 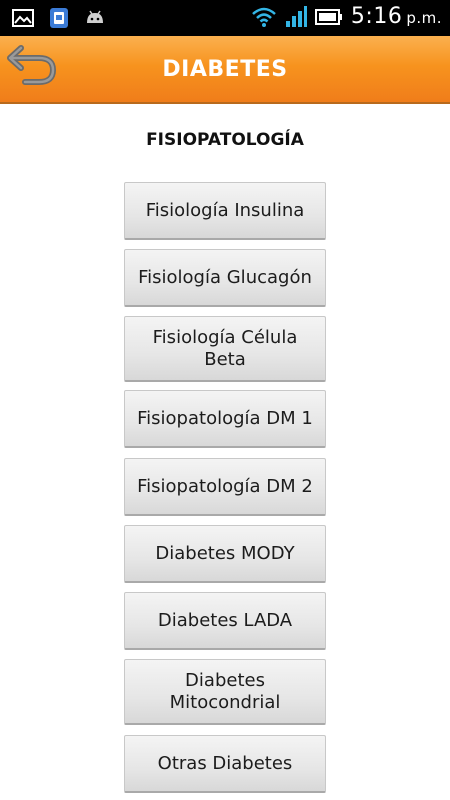 What do you see at coordinates (225, 419) in the screenshot?
I see `fisiopatologia-dm1-button: Fisiopatología DM 1` at bounding box center [225, 419].